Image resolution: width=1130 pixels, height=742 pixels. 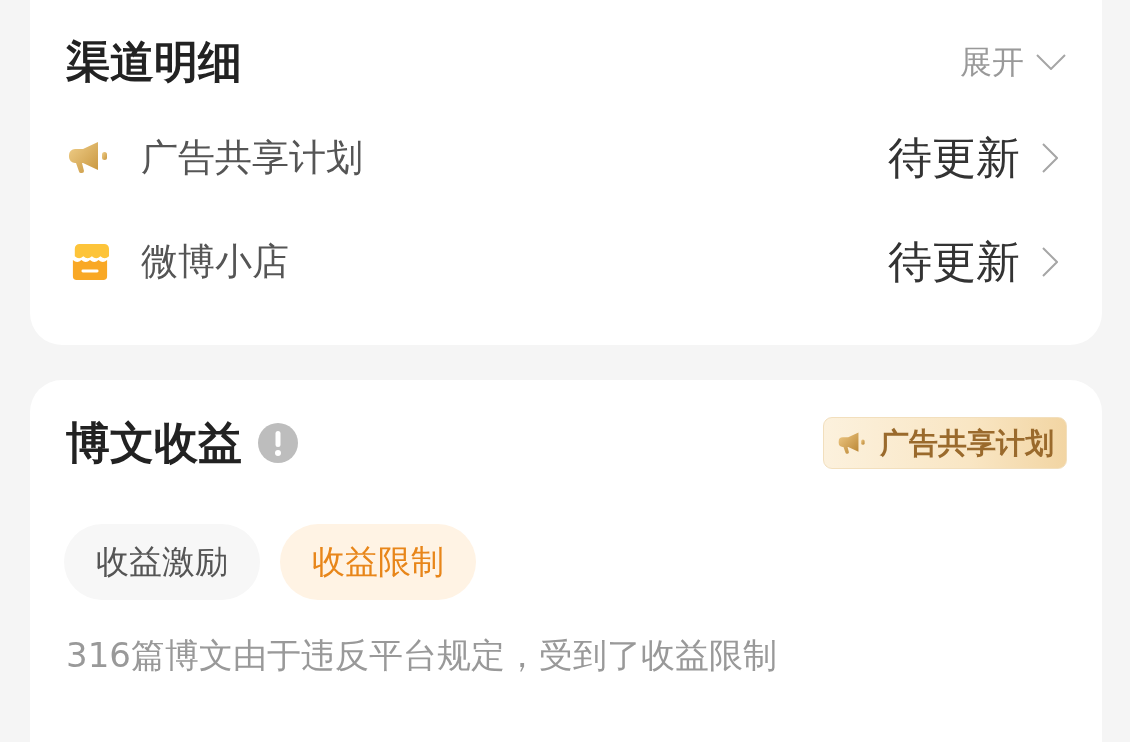 I want to click on restriction-note: 316篇博文由于违反平台规定，受到了收益限制, so click(x=422, y=655).